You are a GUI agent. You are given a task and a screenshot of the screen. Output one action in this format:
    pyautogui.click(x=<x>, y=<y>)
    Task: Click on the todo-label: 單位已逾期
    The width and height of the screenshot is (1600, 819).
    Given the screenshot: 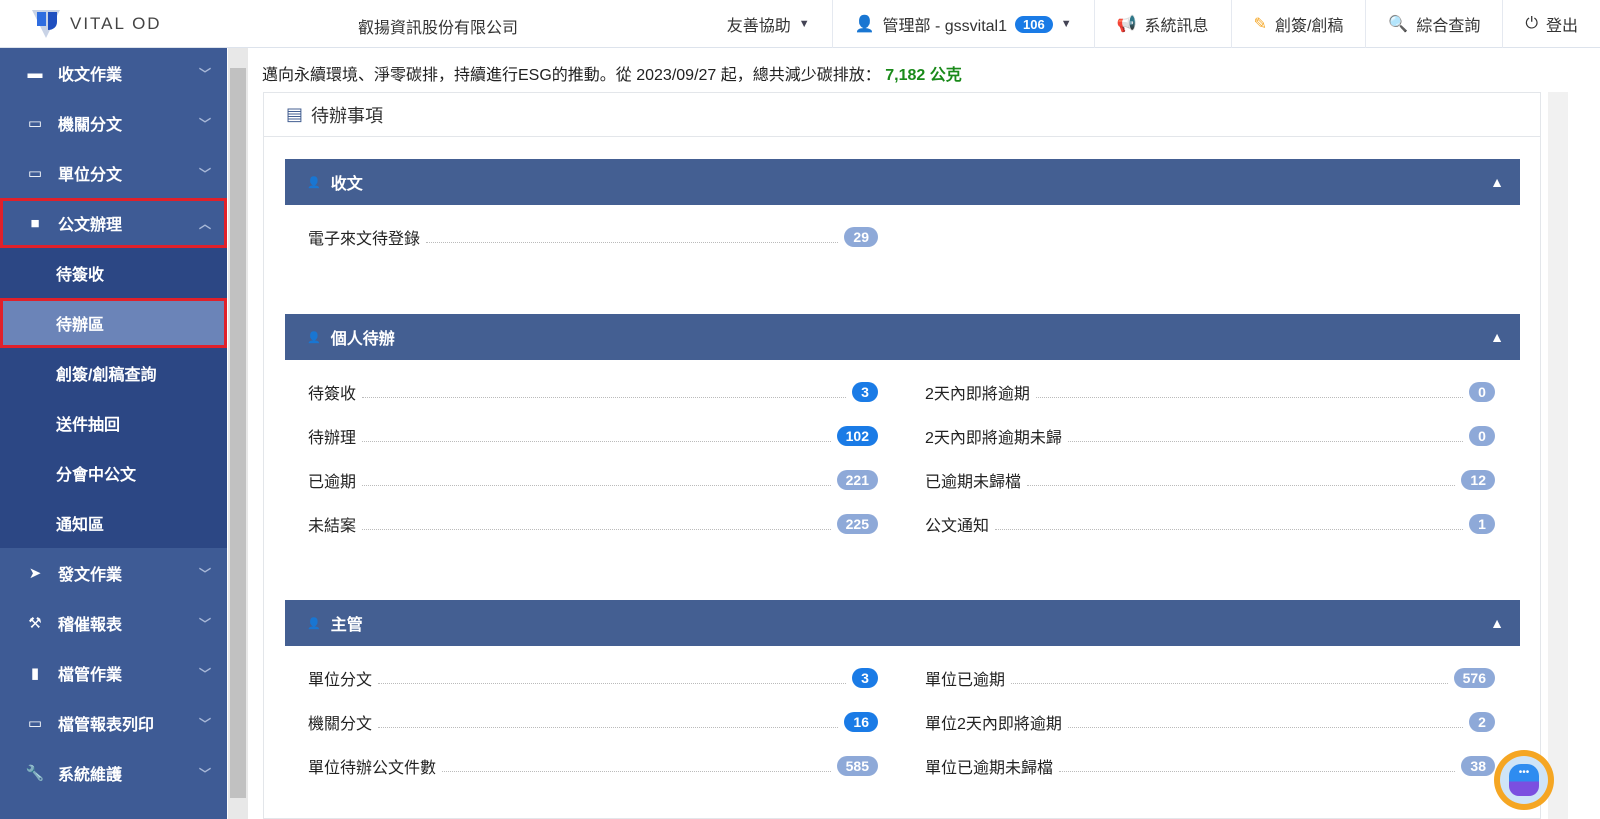 What is the action you would take?
    pyautogui.click(x=965, y=678)
    